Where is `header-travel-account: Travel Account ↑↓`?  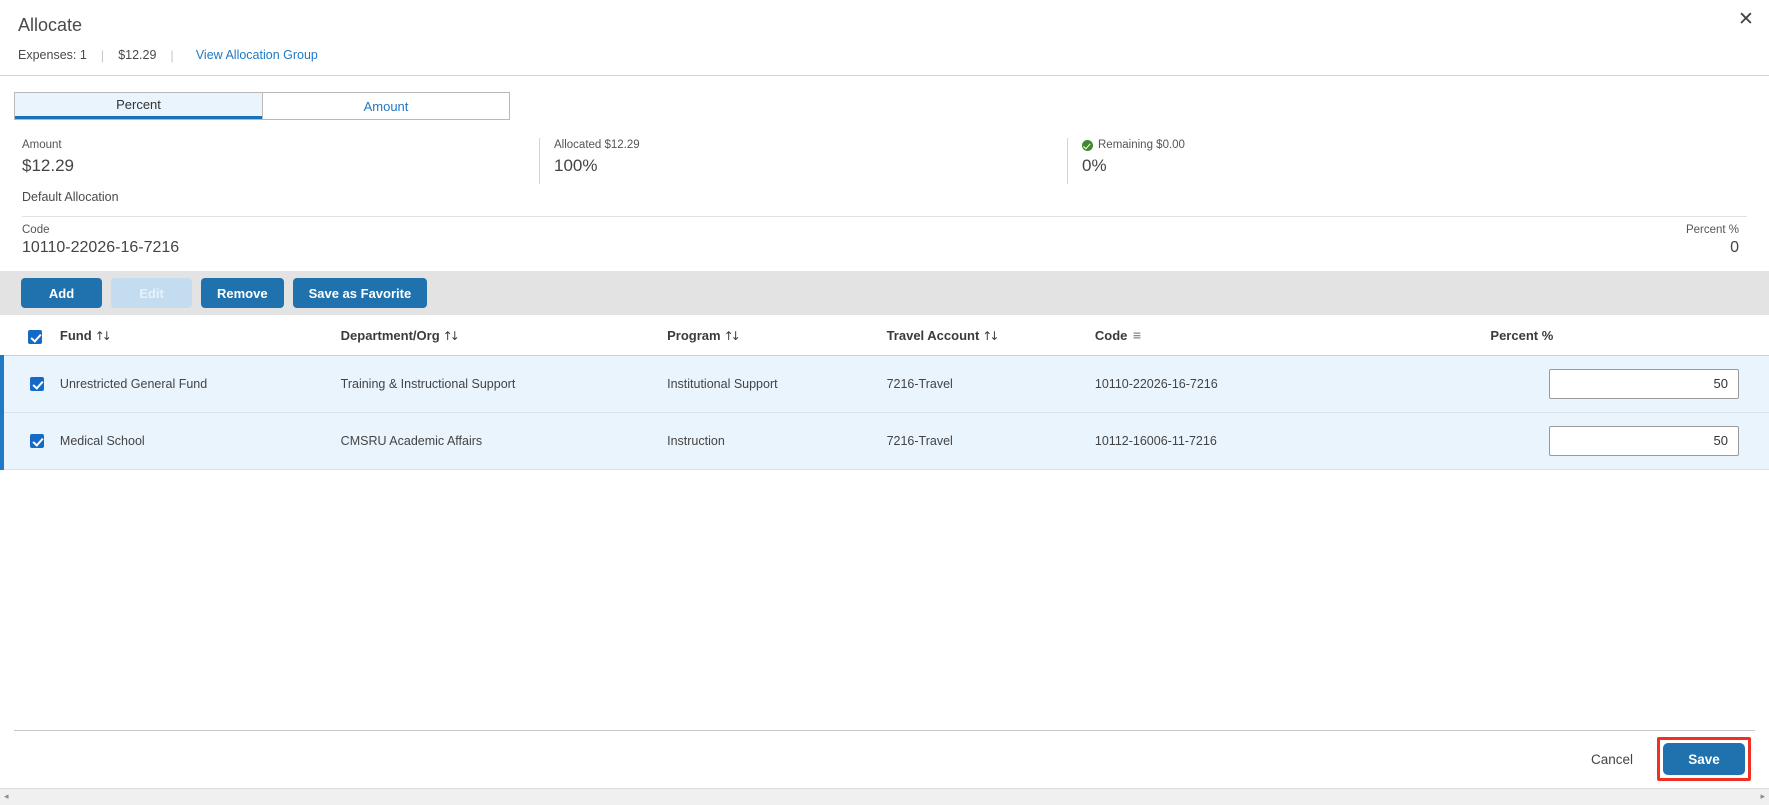
header-travel-account: Travel Account ↑↓ is located at coordinates (990, 335).